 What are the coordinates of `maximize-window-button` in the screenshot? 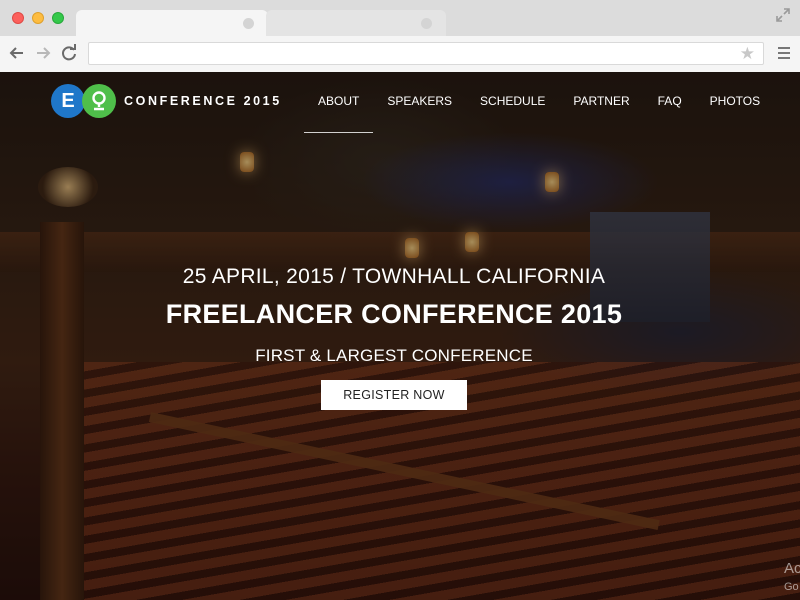 It's located at (58, 18).